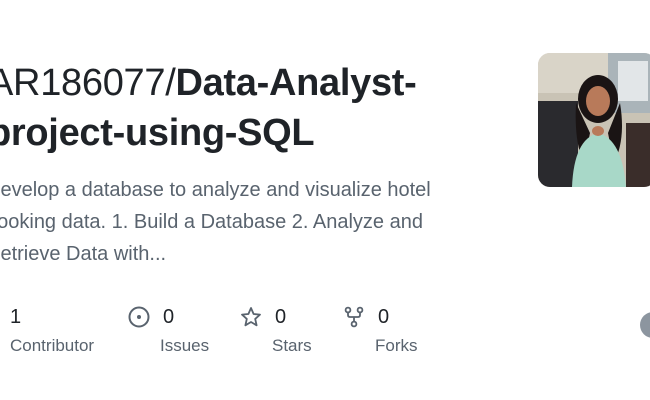 The image size is (650, 400). Describe the element at coordinates (169, 316) in the screenshot. I see `issues-count: 0` at that location.